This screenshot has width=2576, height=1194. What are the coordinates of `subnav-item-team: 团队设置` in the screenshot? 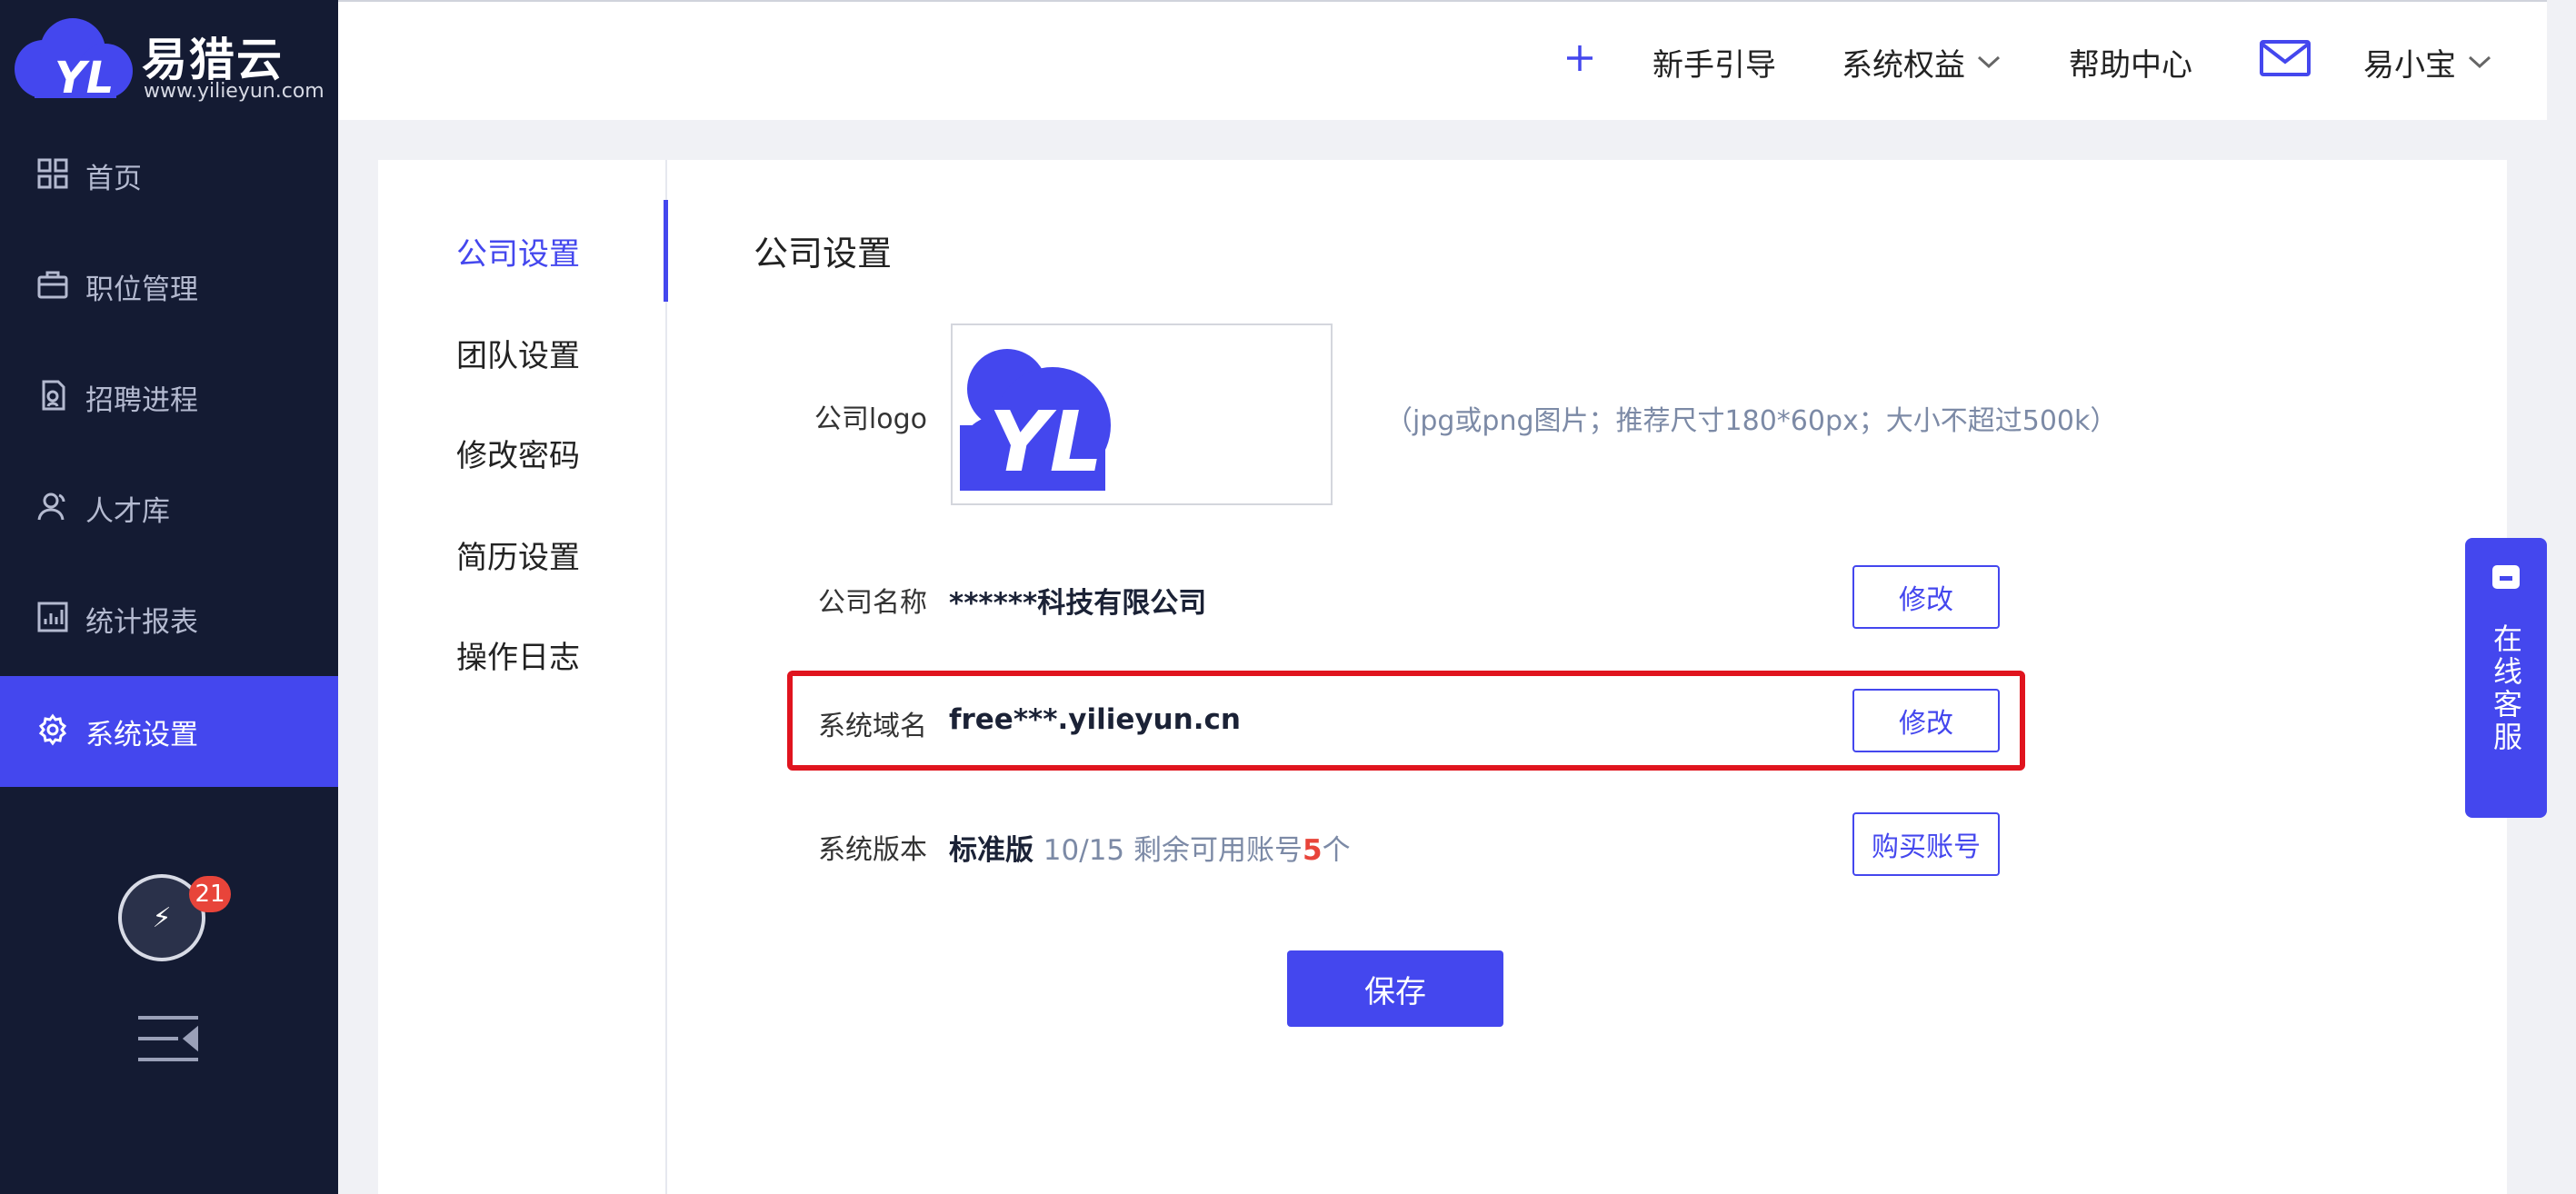 It's located at (518, 353).